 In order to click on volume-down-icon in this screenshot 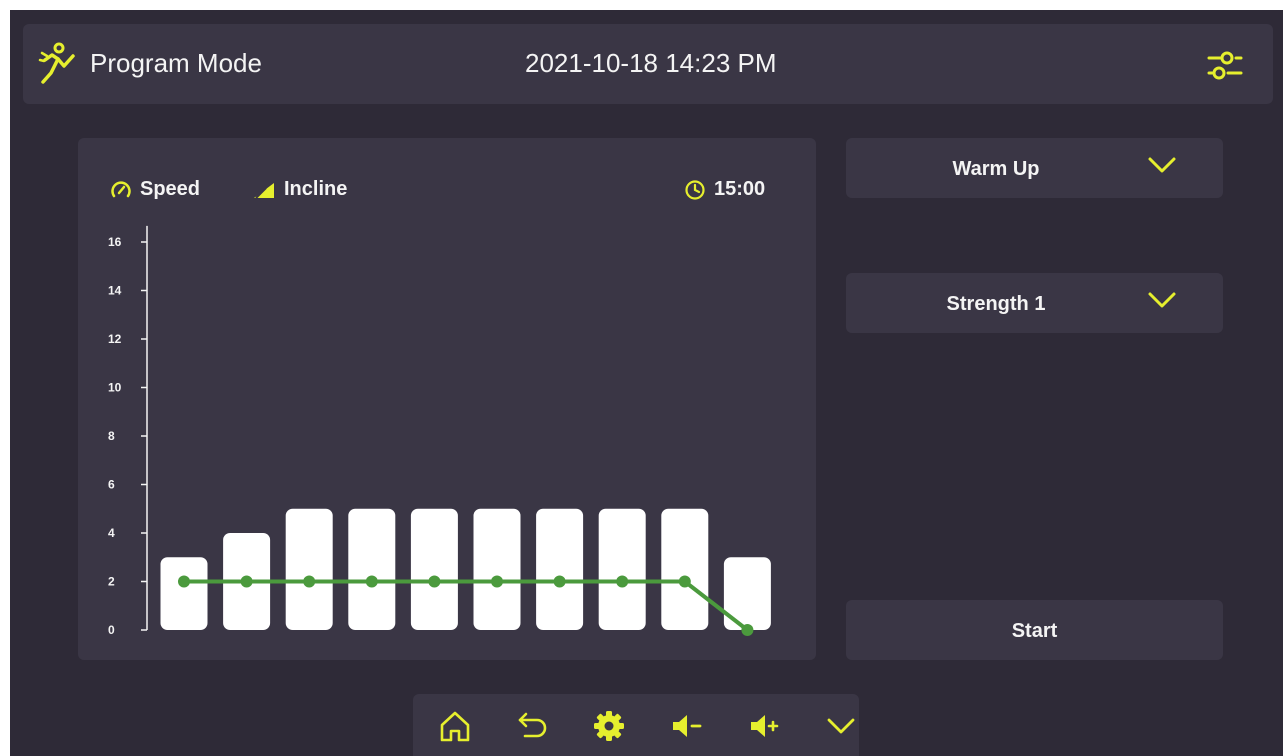, I will do `click(687, 726)`.